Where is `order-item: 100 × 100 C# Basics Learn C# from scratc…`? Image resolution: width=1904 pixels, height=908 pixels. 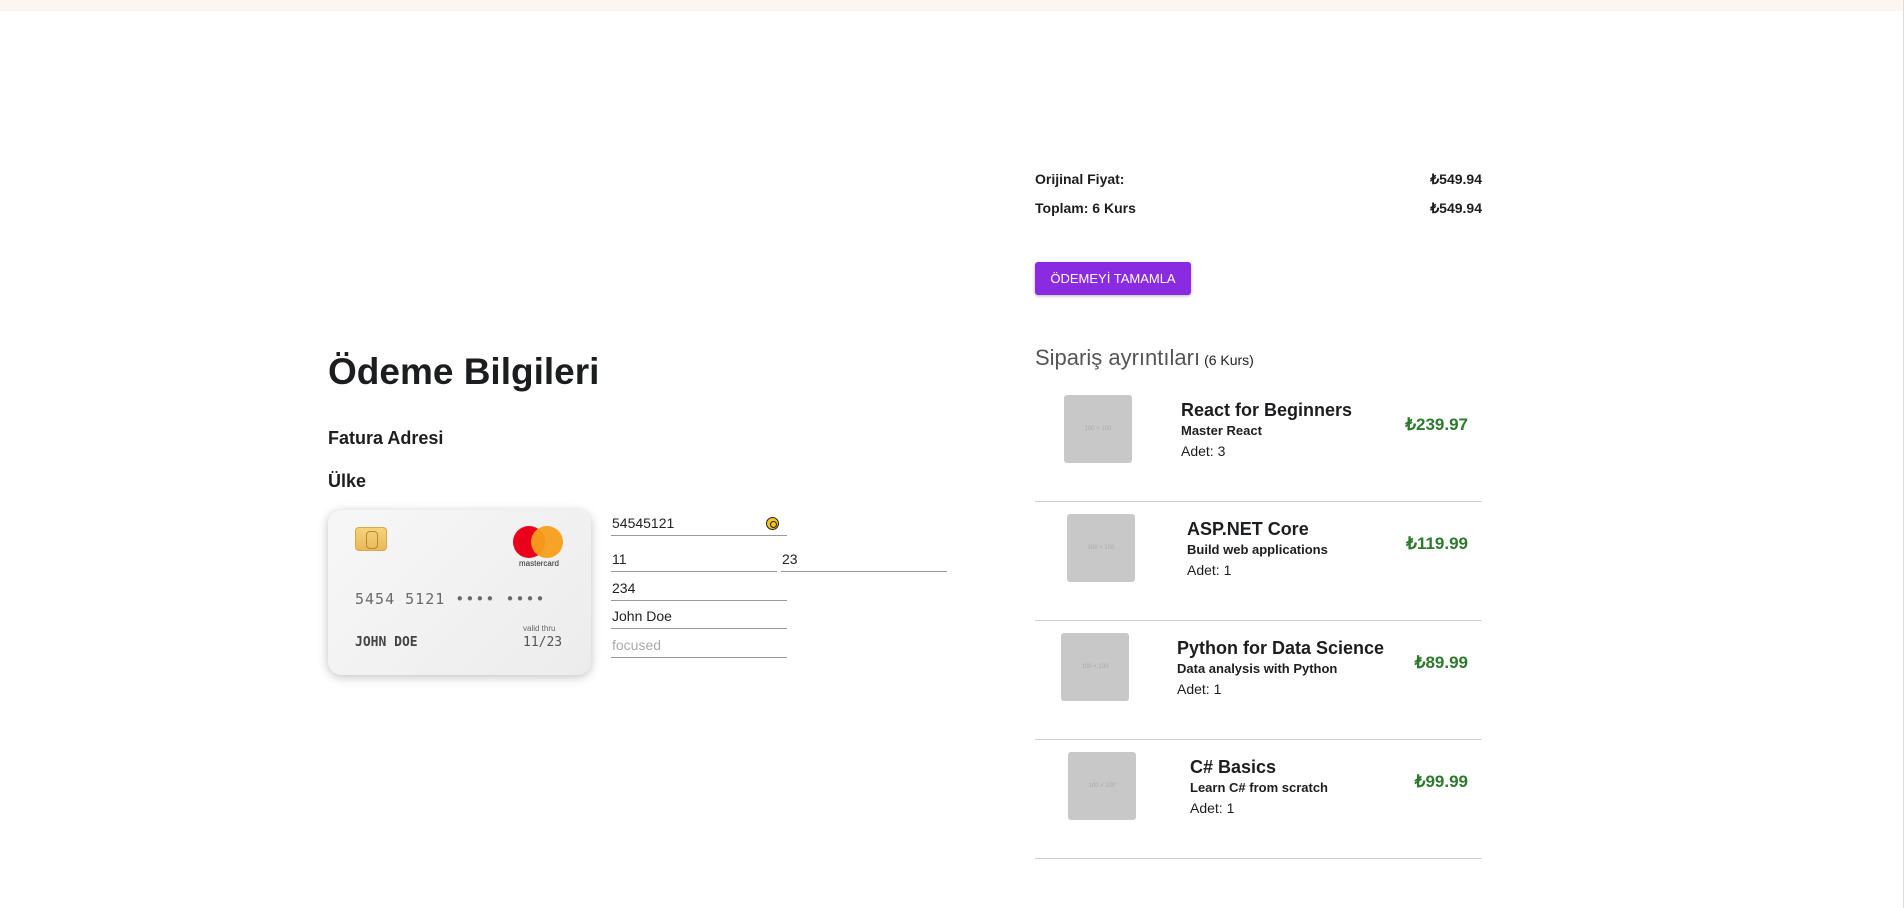 order-item: 100 × 100 C# Basics Learn C# from scratc… is located at coordinates (1258, 799).